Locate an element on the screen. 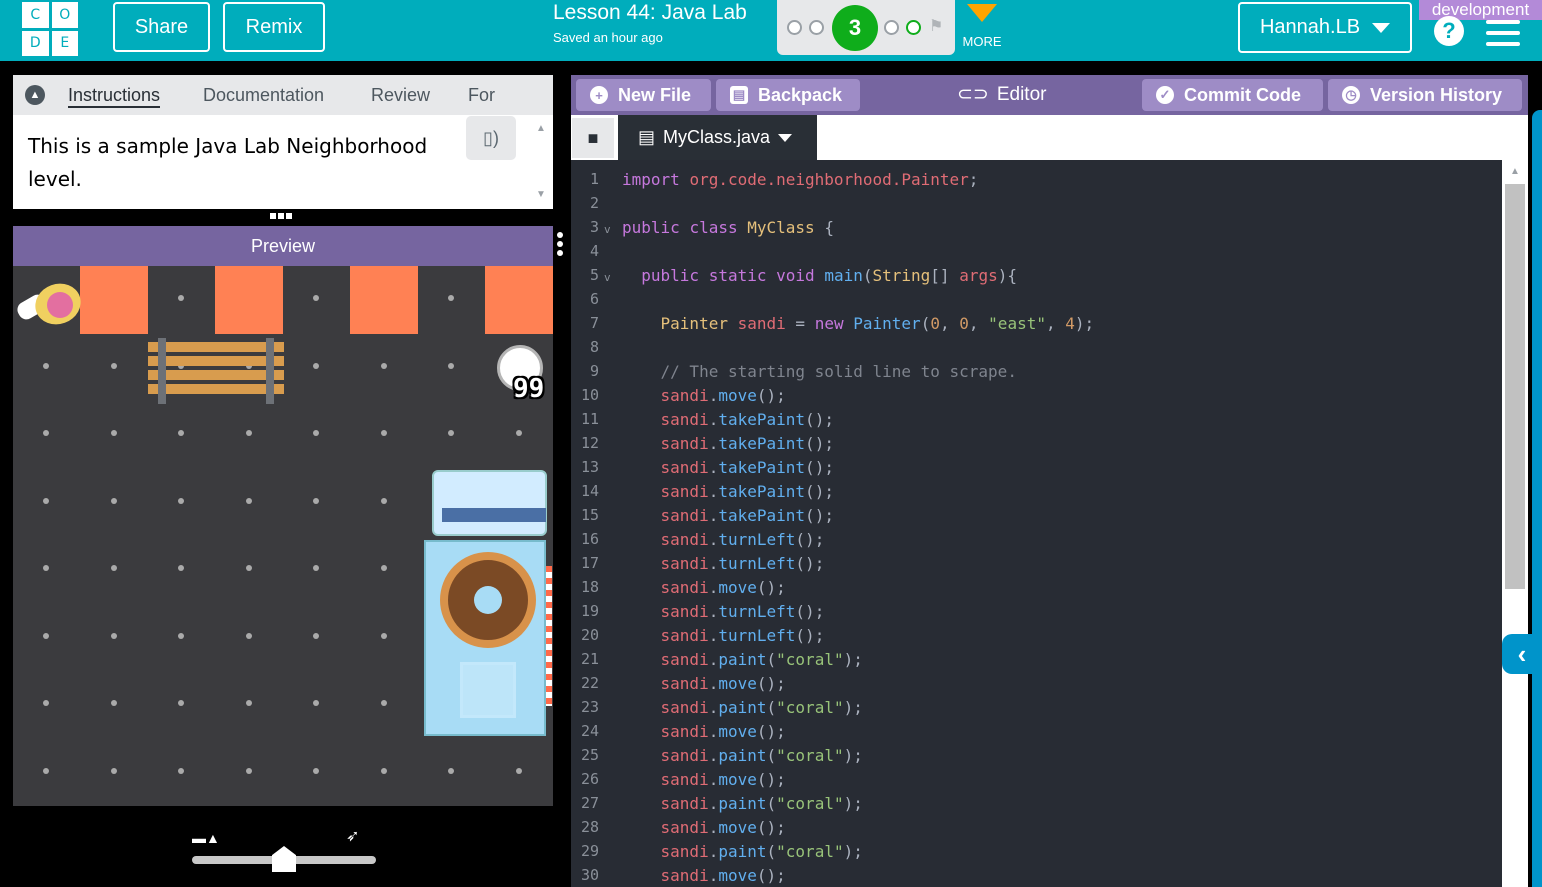  code-text: sandi.move(); is located at coordinates (723, 683).